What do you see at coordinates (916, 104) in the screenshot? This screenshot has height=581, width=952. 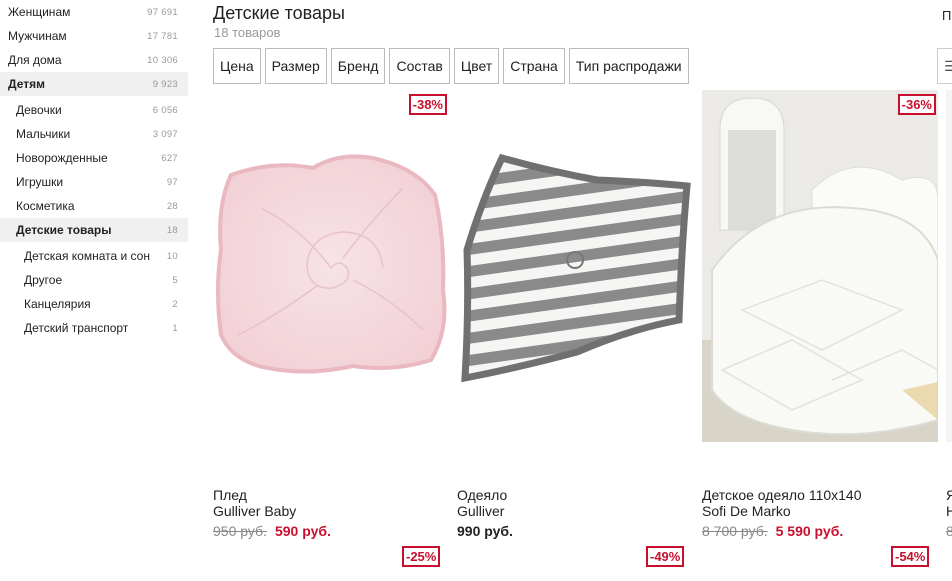 I see `discount-badge: -36%` at bounding box center [916, 104].